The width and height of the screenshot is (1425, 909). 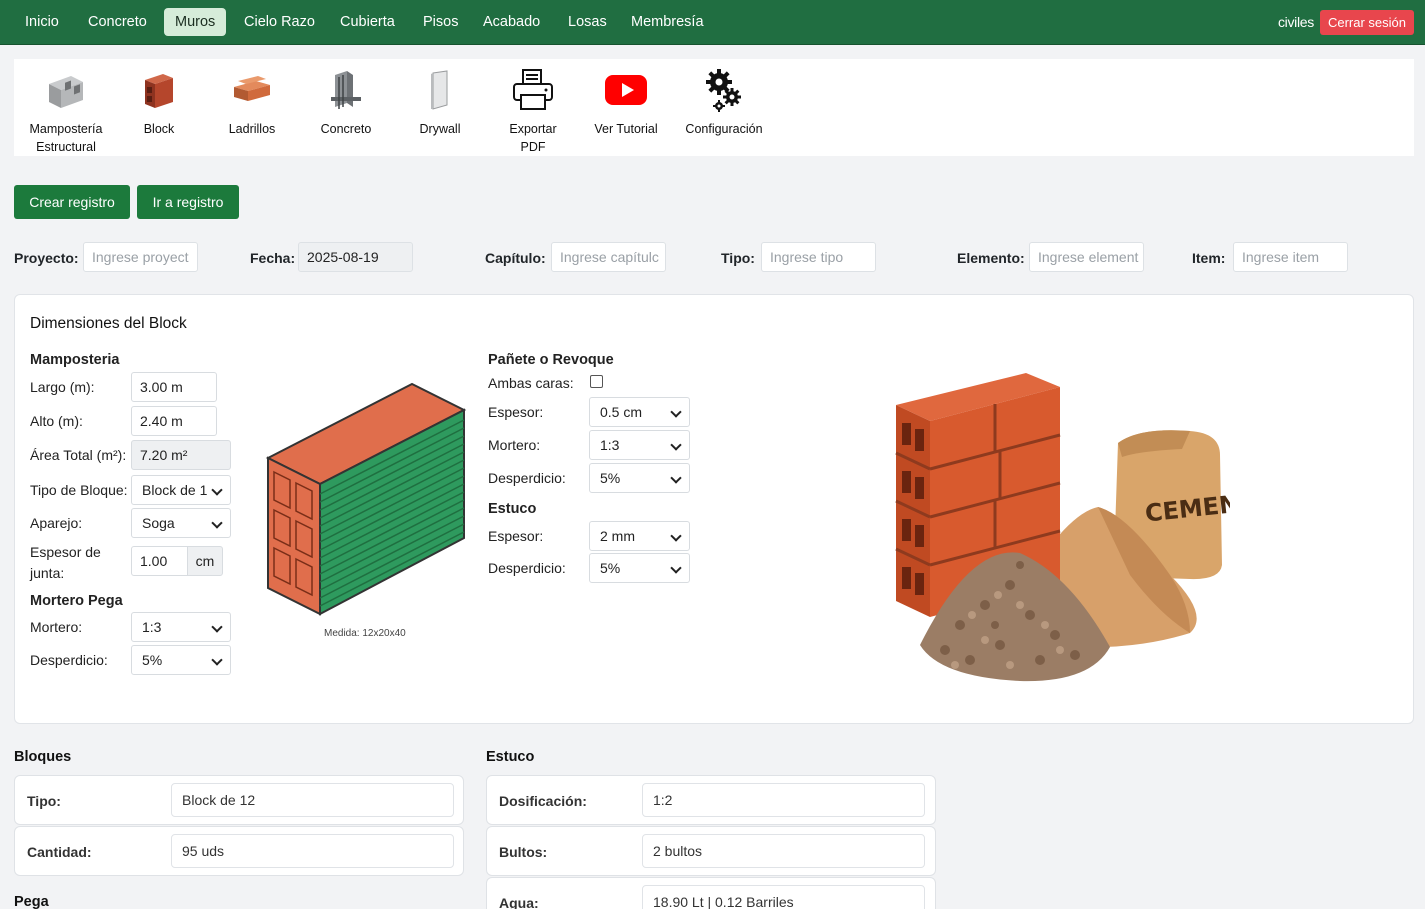 I want to click on desperdicio-pega-label: Desperdicio:, so click(x=69, y=660).